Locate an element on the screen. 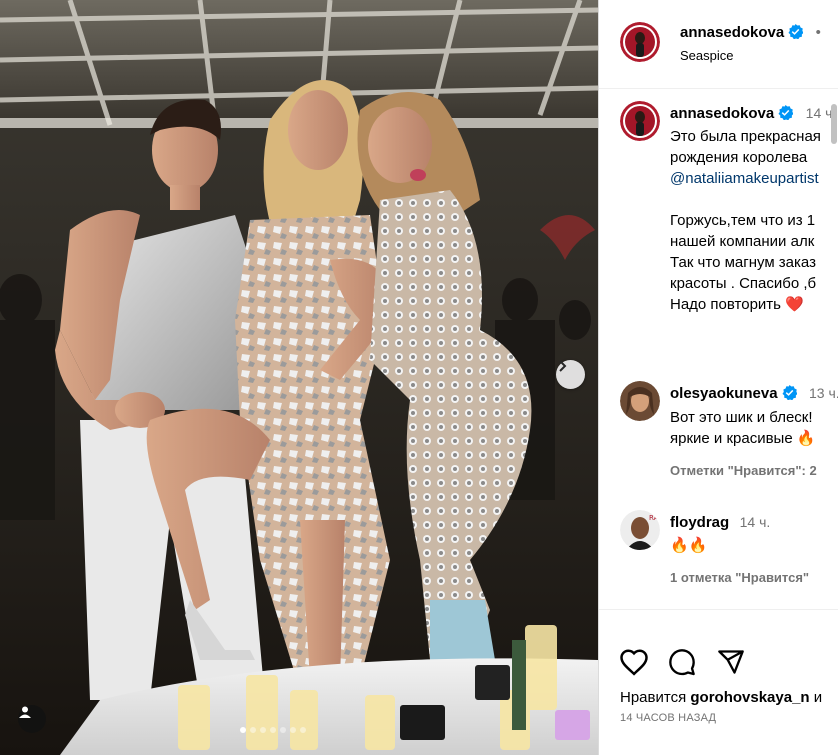  liked-by-prefix: Нравится is located at coordinates (653, 697).